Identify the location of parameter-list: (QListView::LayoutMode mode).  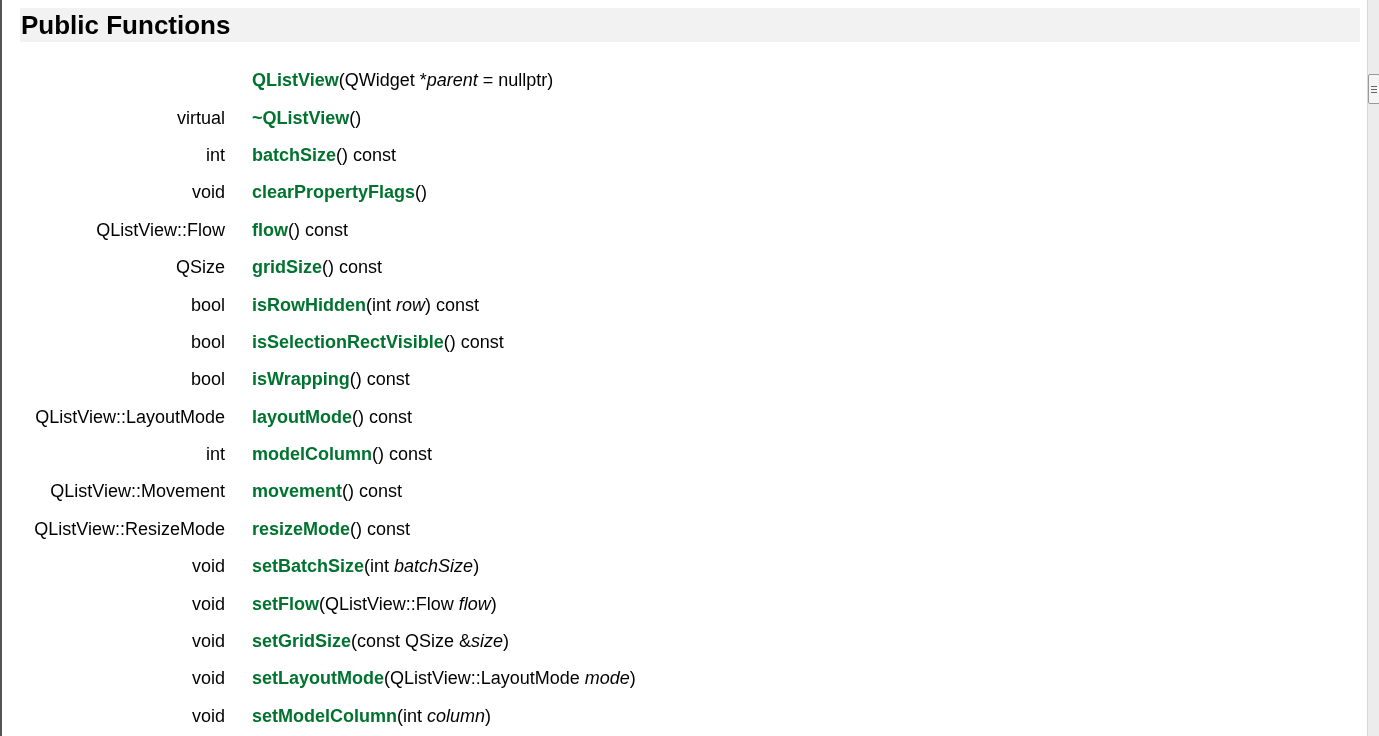
(510, 678).